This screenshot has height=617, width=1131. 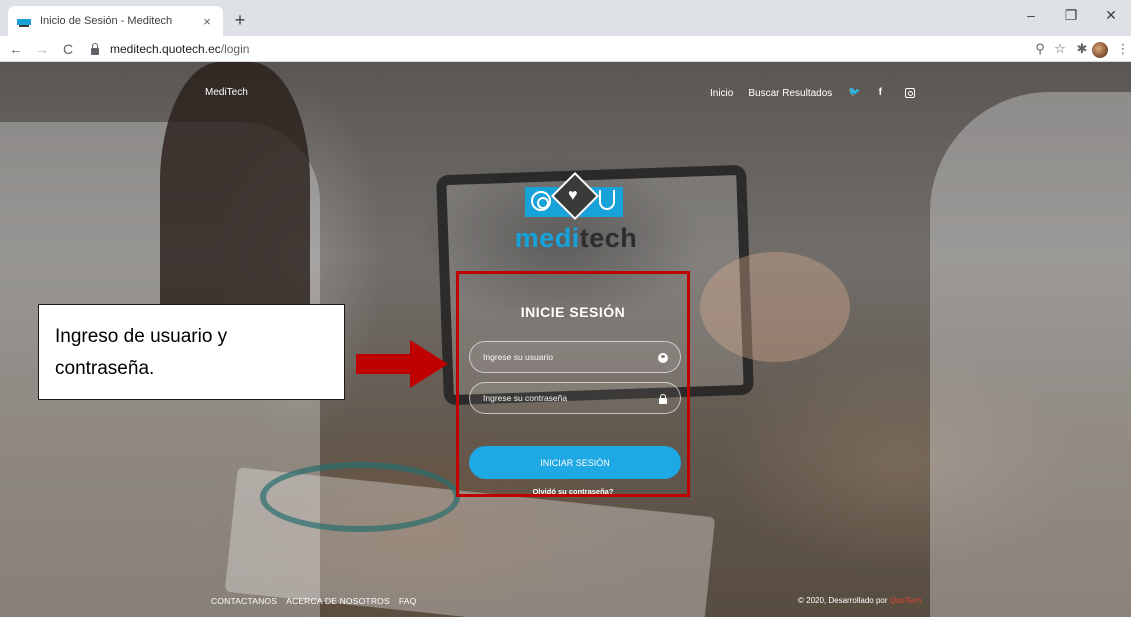 I want to click on bookmark-star-icon: ☆, so click(x=1060, y=49).